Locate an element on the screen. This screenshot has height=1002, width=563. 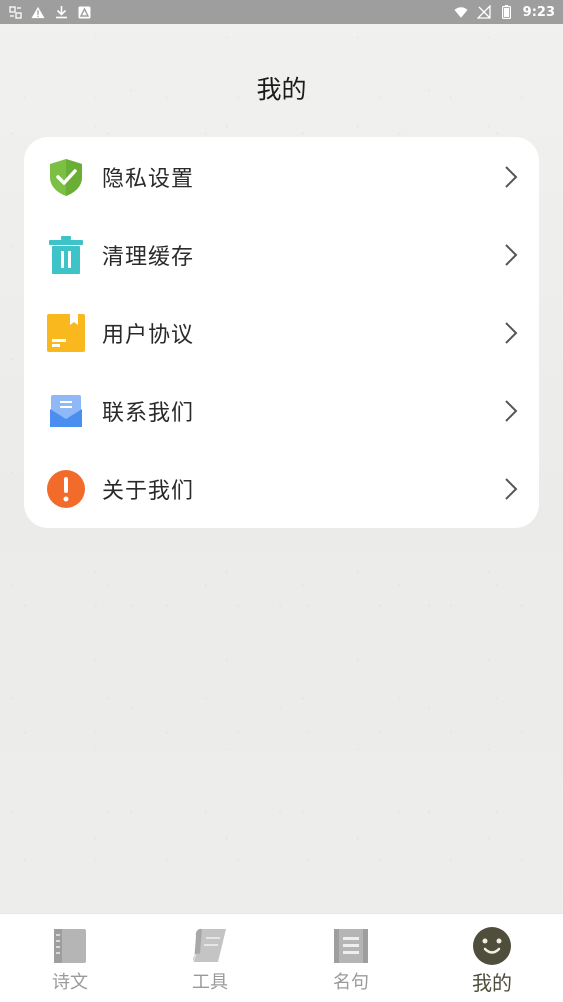
scroll-icon is located at coordinates (210, 946).